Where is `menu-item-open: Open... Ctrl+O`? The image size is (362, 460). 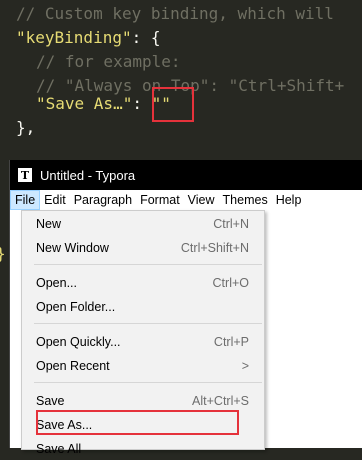 menu-item-open: Open... Ctrl+O is located at coordinates (143, 283).